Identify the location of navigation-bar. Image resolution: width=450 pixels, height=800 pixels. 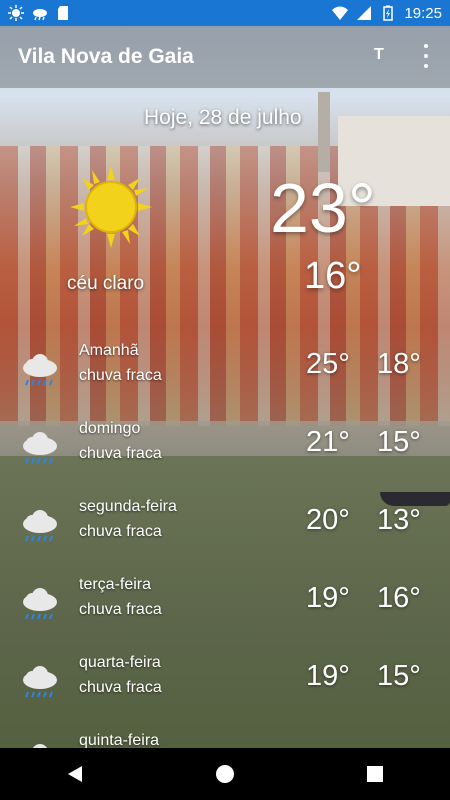
(225, 774).